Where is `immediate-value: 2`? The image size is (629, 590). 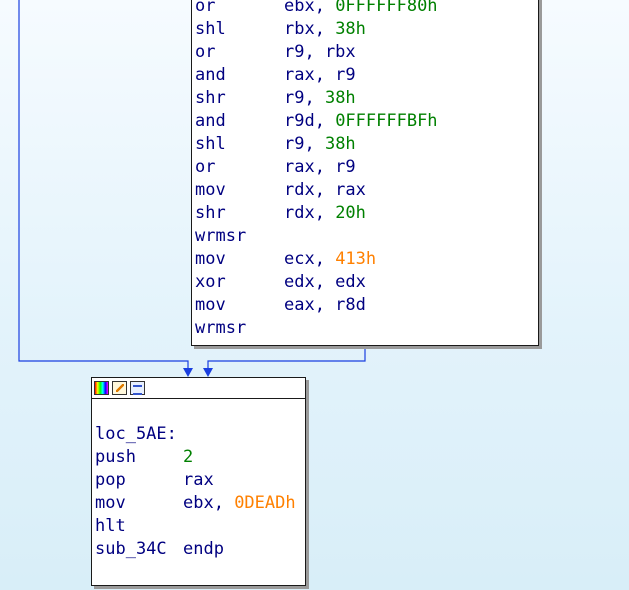 immediate-value: 2 is located at coordinates (188, 457).